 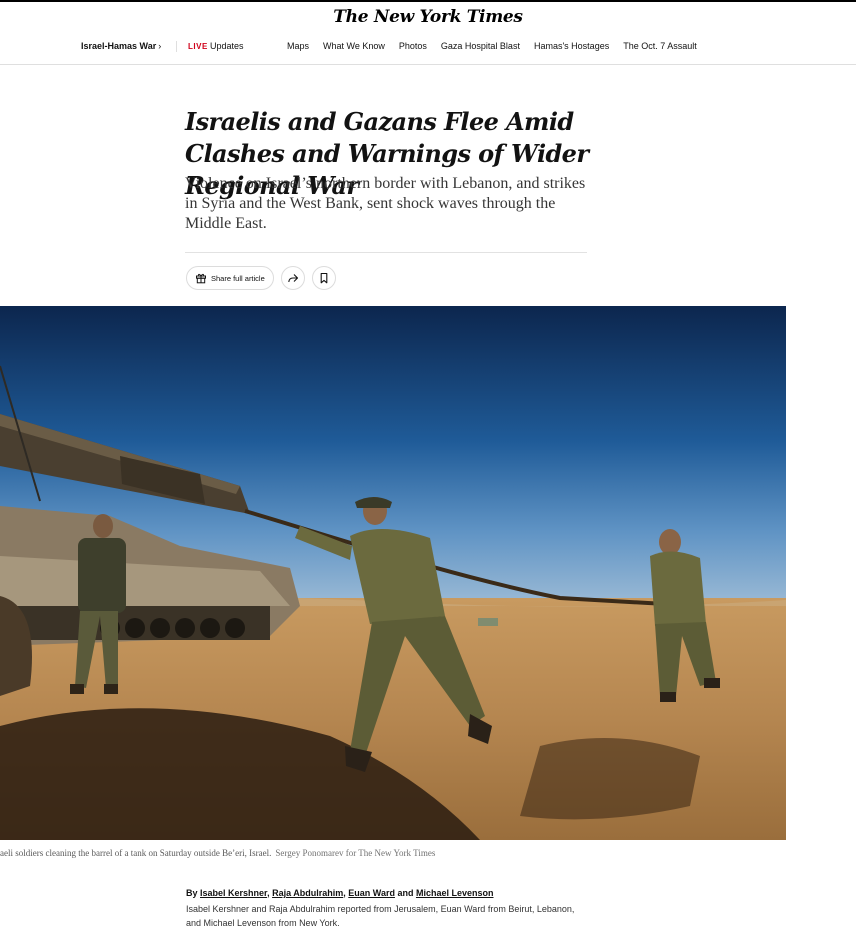 I want to click on photo-credit: Sergey Ponomarev for The New York Times, so click(x=355, y=853).